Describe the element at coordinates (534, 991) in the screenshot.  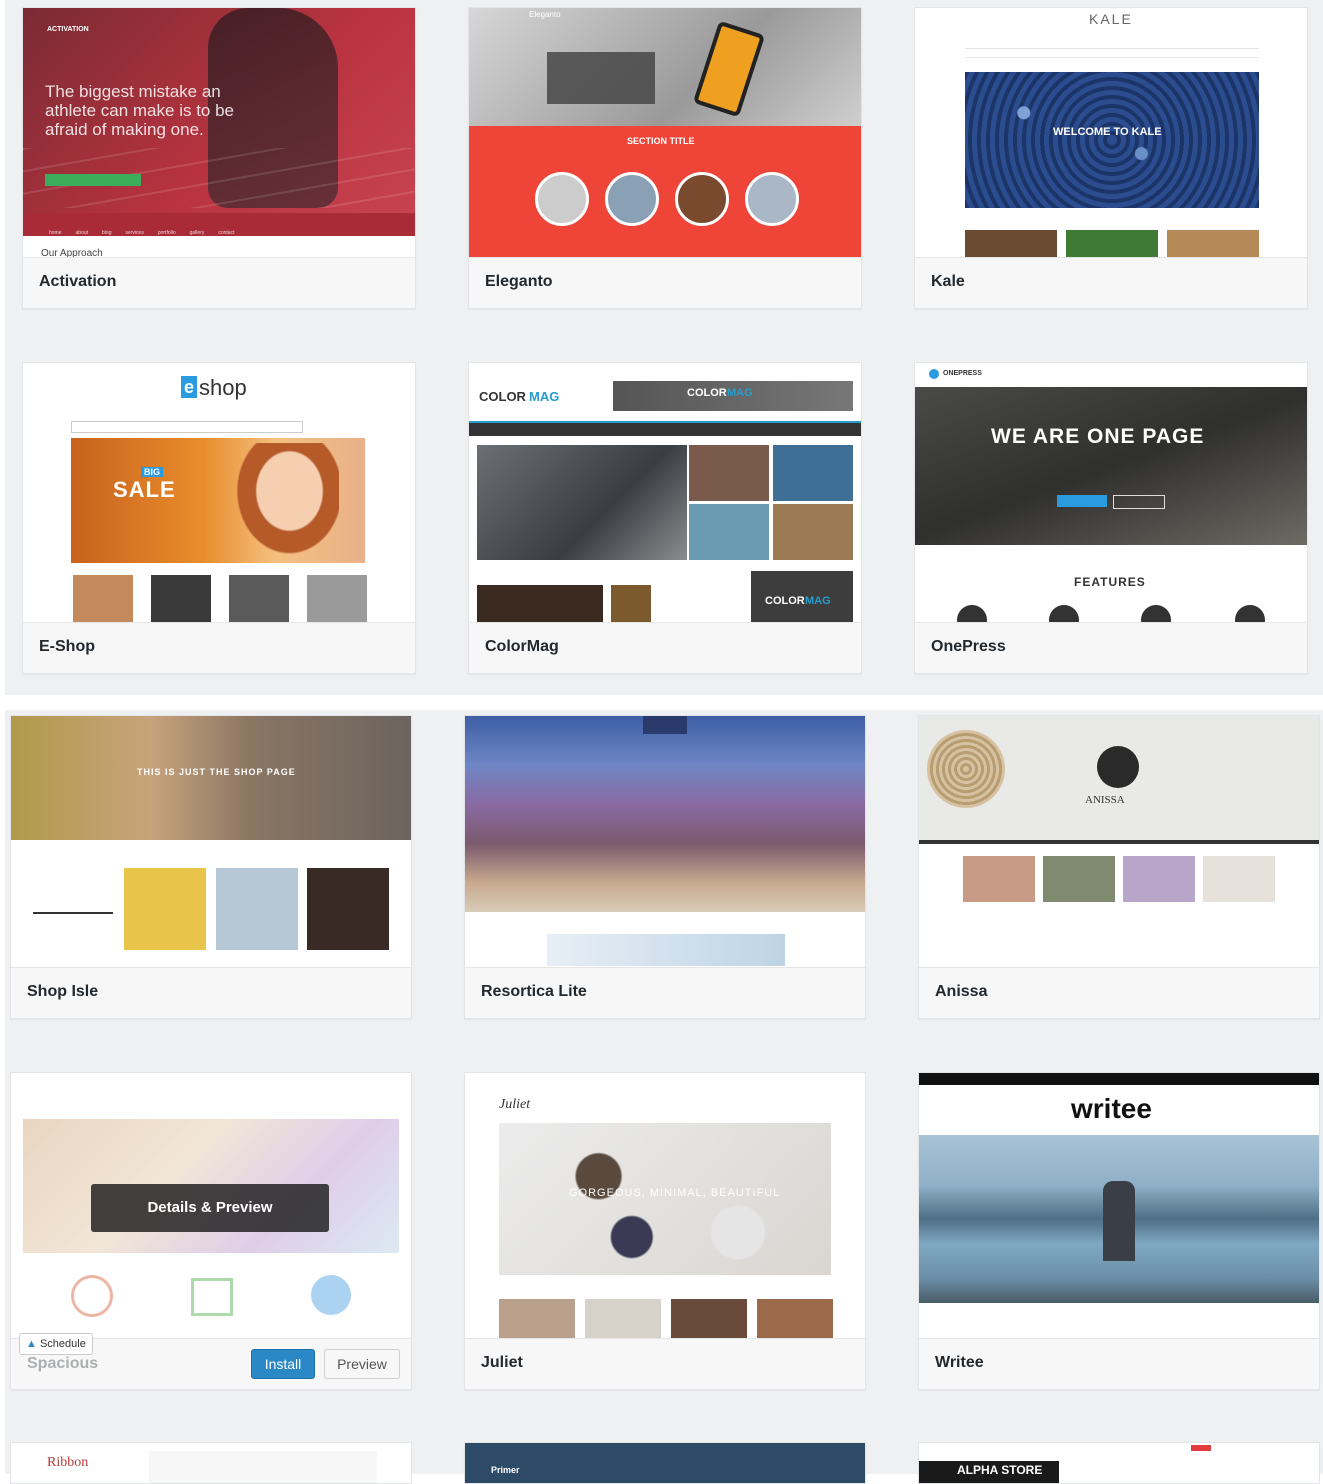
I see `theme-name: Resortica Lite` at that location.